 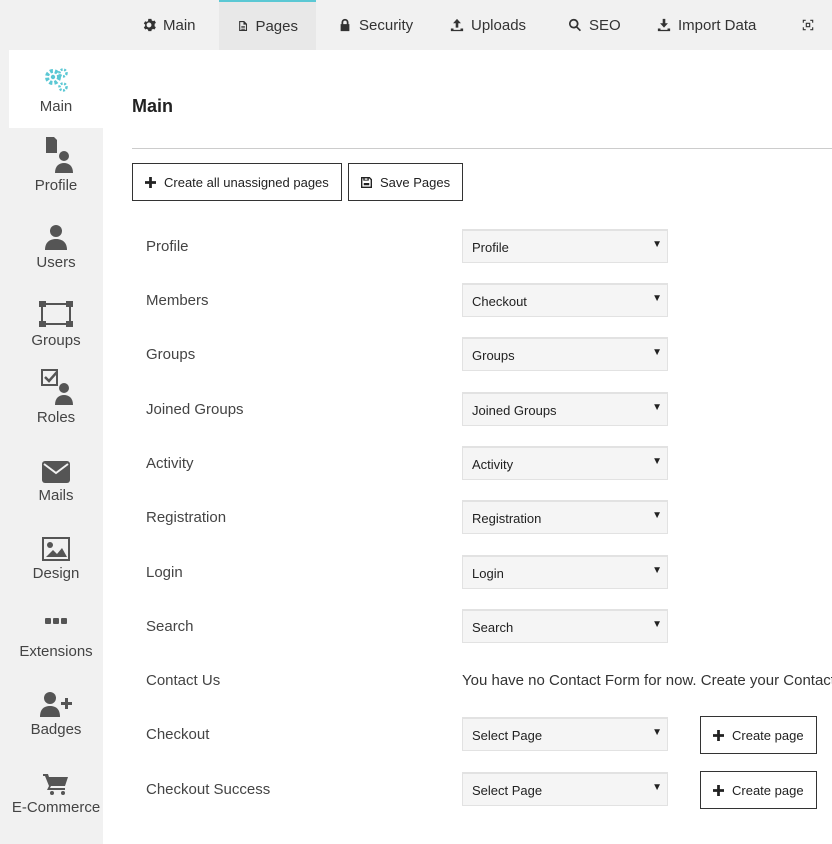 I want to click on user-icon, so click(x=56, y=237).